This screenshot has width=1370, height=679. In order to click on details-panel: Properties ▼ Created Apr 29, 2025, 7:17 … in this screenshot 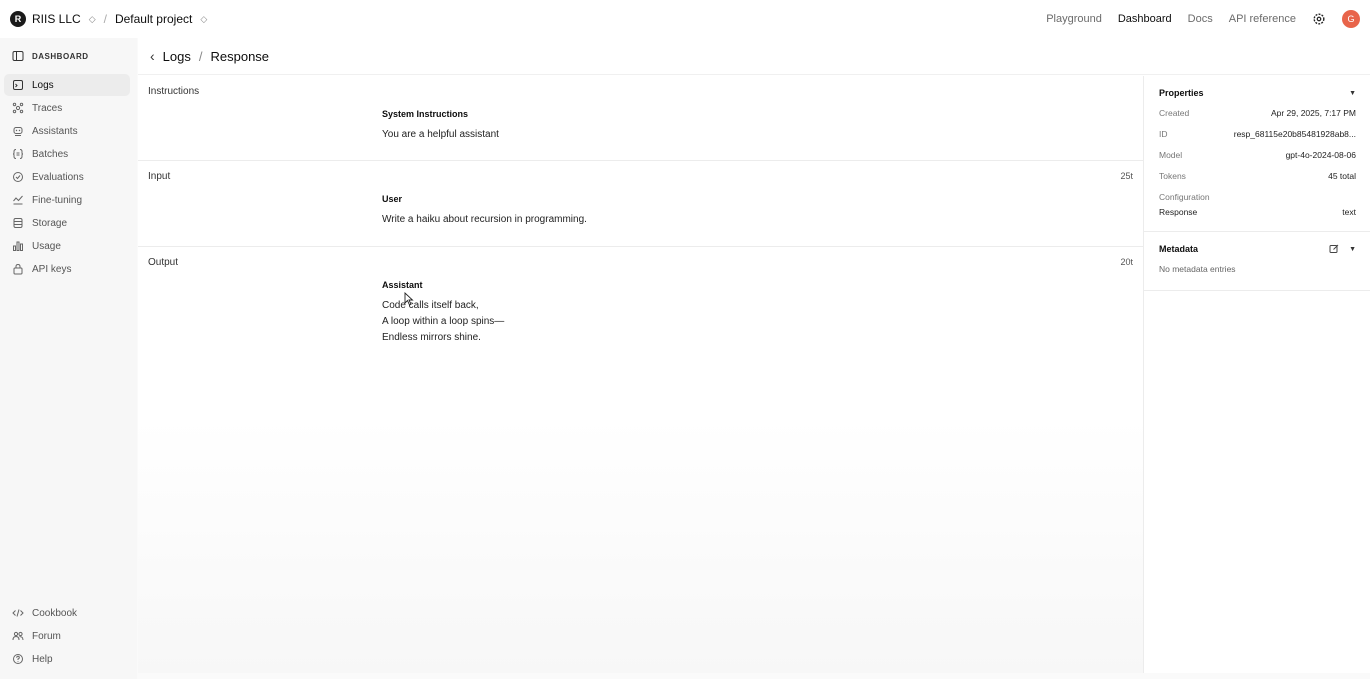, I will do `click(1256, 374)`.